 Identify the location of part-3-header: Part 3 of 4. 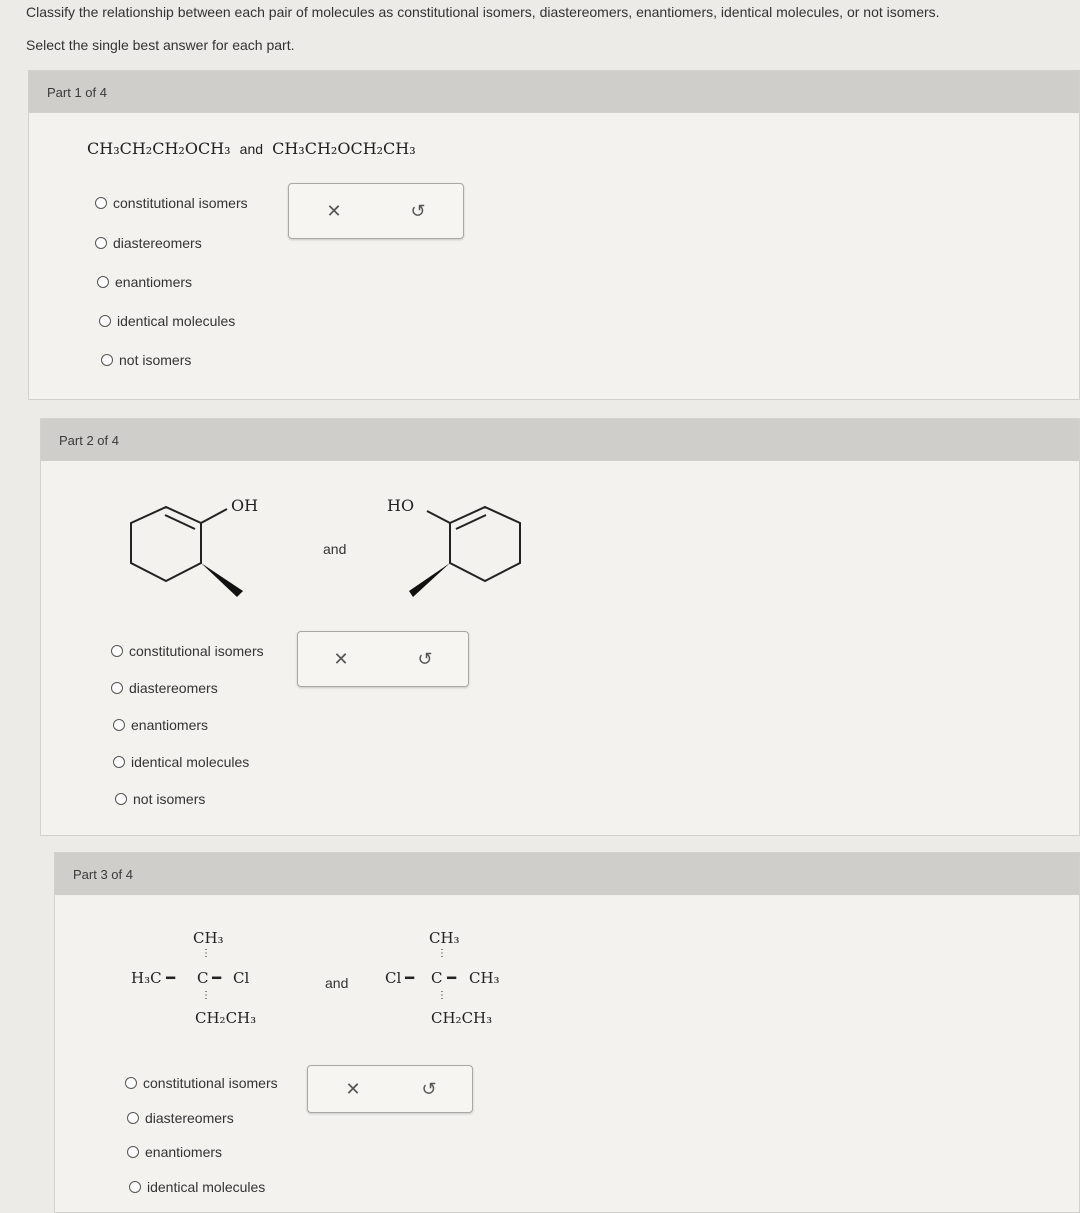
(567, 874).